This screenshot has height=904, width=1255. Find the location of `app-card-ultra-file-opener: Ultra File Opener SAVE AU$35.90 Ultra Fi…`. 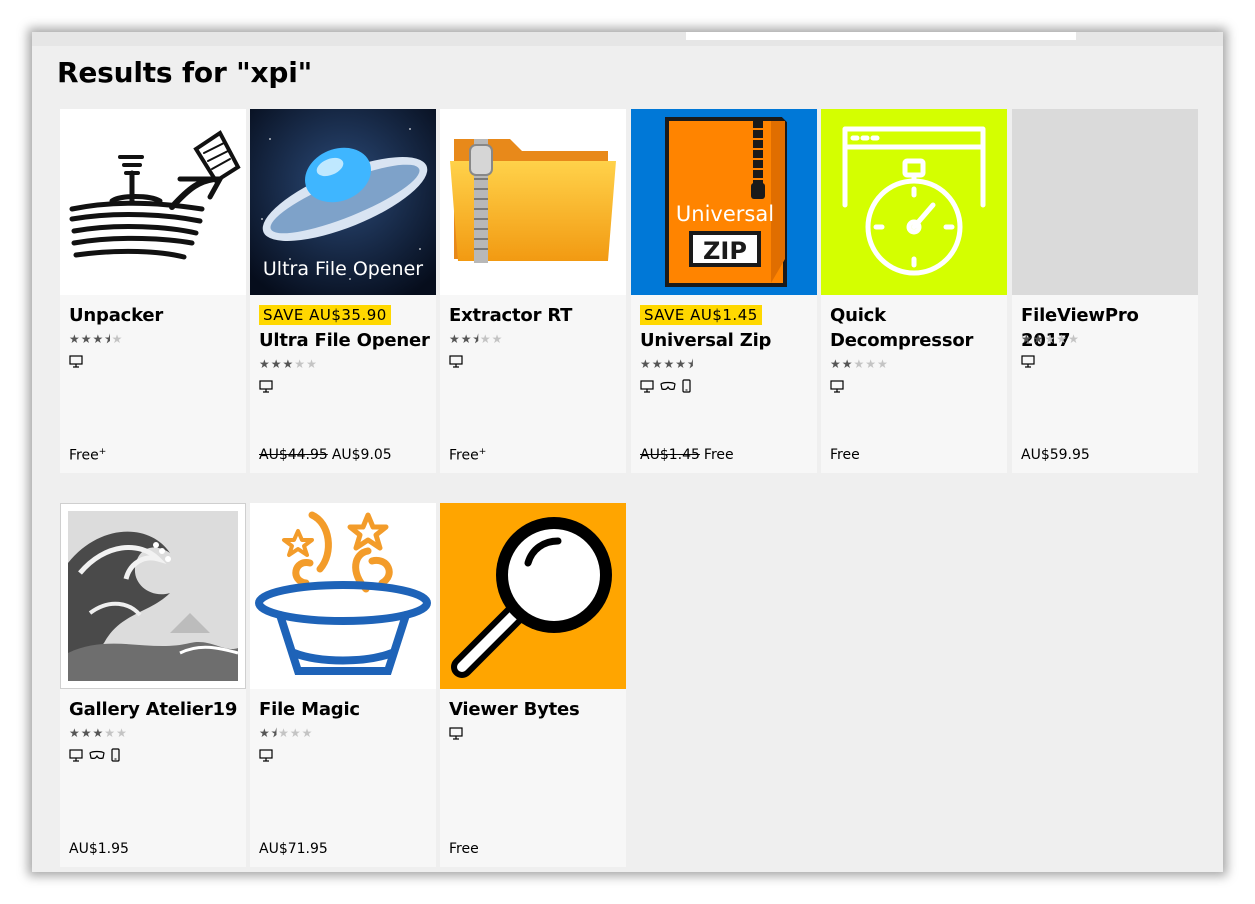

app-card-ultra-file-opener: Ultra File Opener SAVE AU$35.90 Ultra Fi… is located at coordinates (343, 291).